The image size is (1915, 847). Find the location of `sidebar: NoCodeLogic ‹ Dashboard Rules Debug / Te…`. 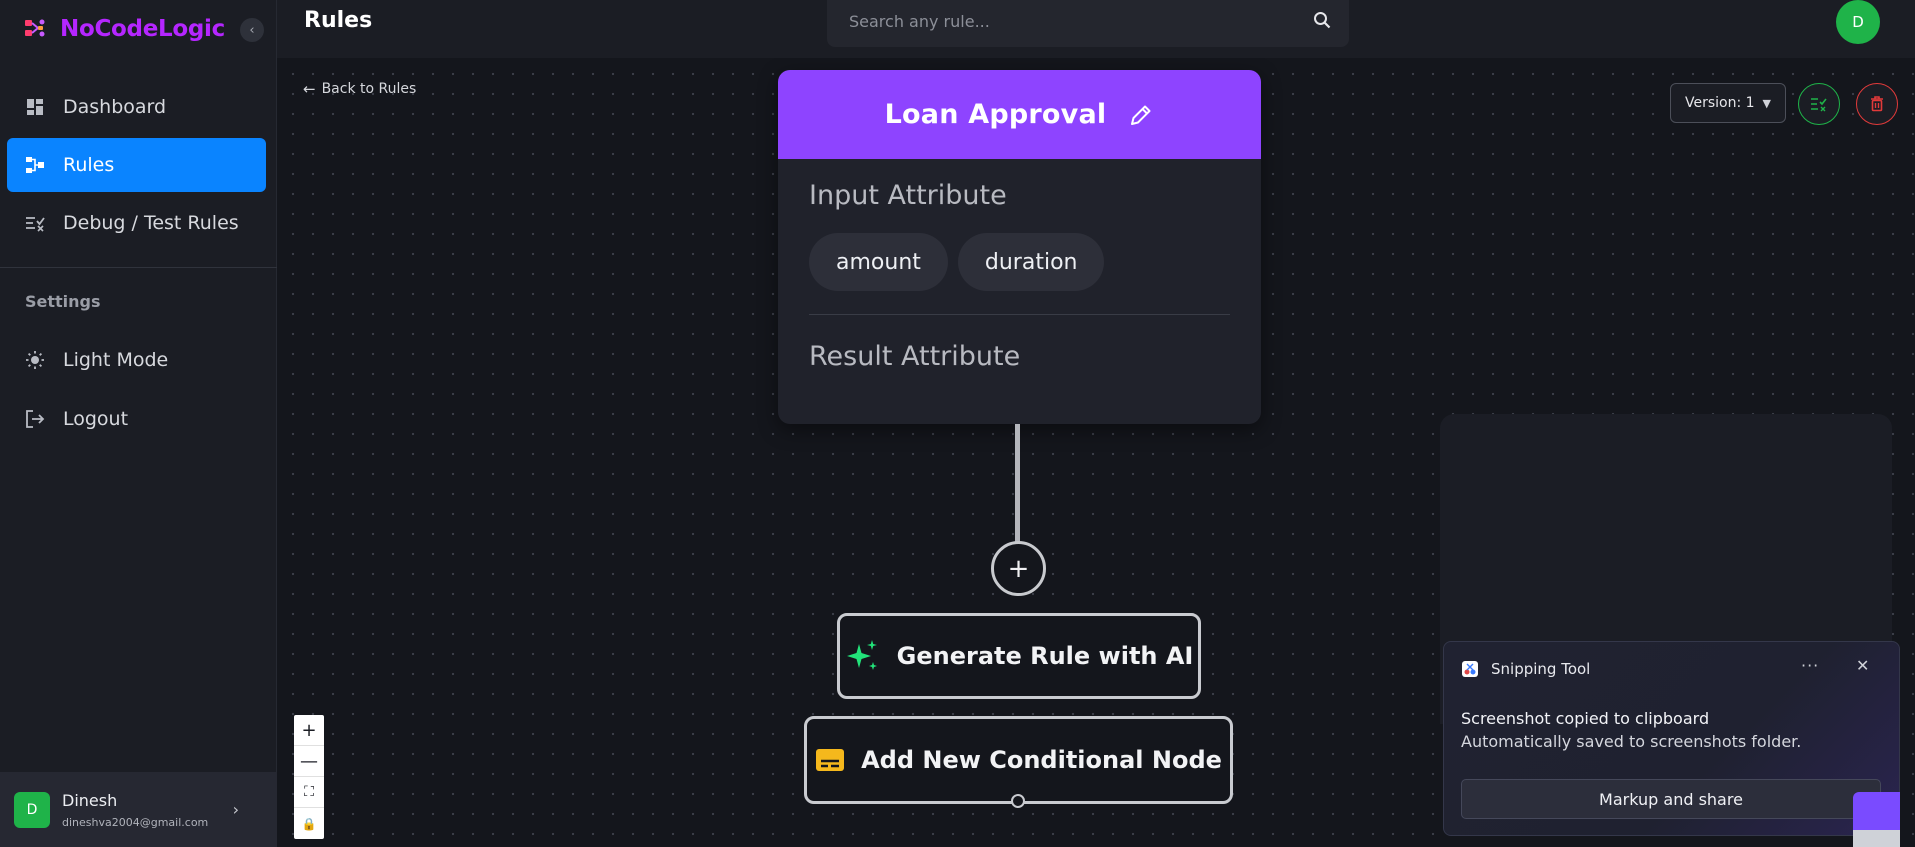

sidebar: NoCodeLogic ‹ Dashboard Rules Debug / Te… is located at coordinates (138, 423).